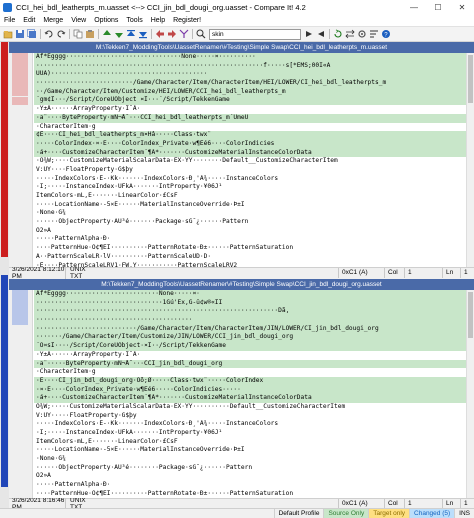 Image resolution: width=474 pixels, height=518 pixels. Describe the element at coordinates (89, 34) in the screenshot. I see `paste-icon` at that location.